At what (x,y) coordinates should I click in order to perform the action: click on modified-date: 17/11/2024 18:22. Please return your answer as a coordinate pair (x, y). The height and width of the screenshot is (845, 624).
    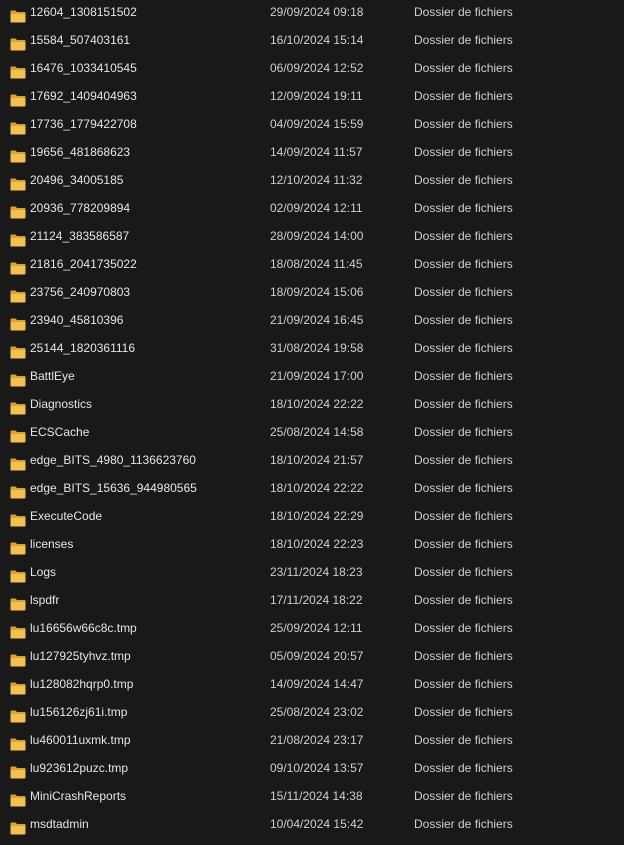
    Looking at the image, I should click on (316, 600).